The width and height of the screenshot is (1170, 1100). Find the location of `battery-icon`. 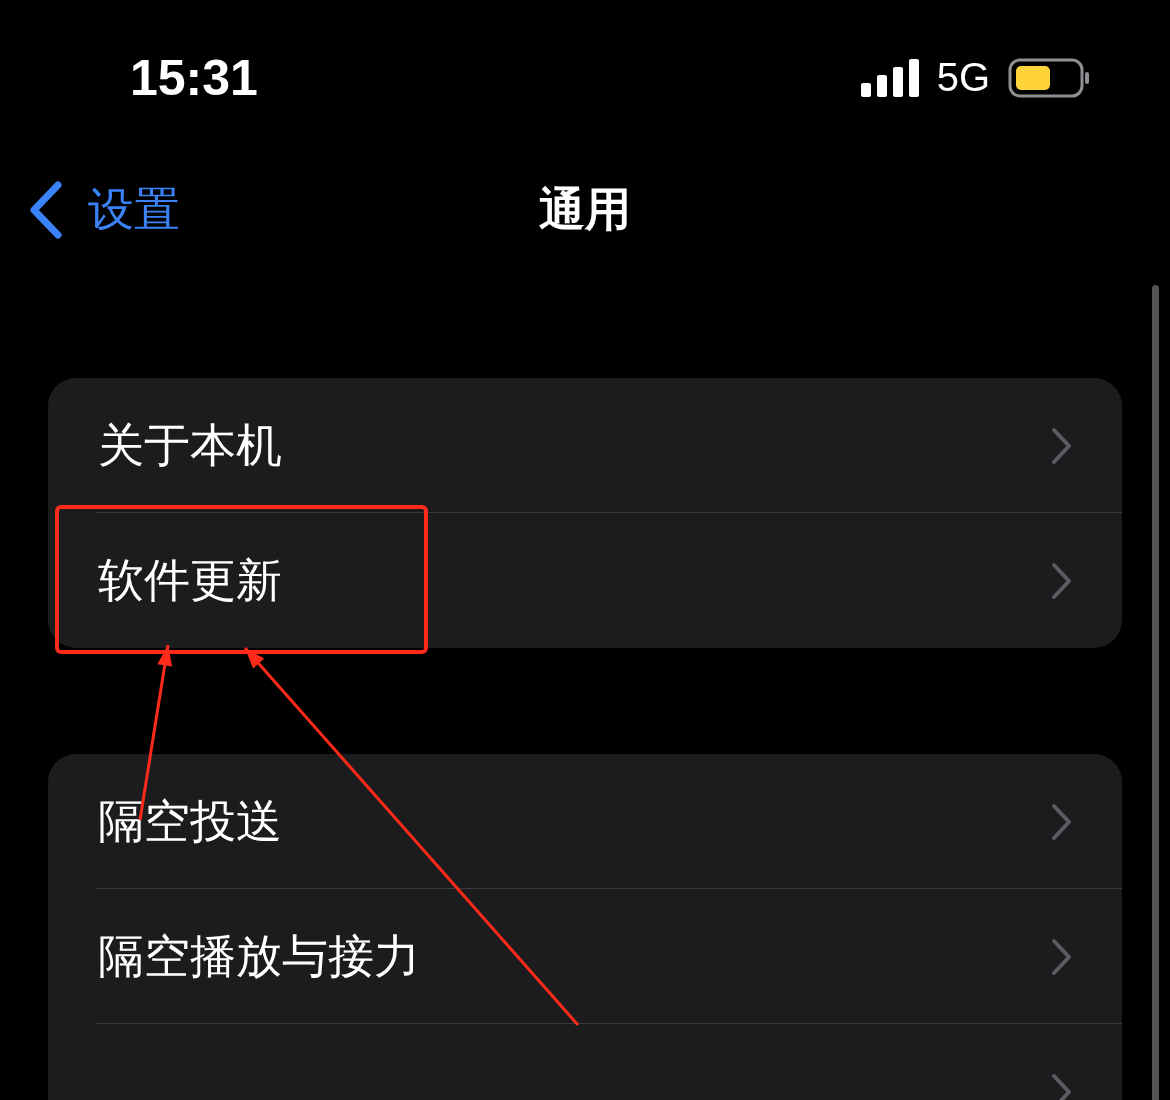

battery-icon is located at coordinates (1049, 77).